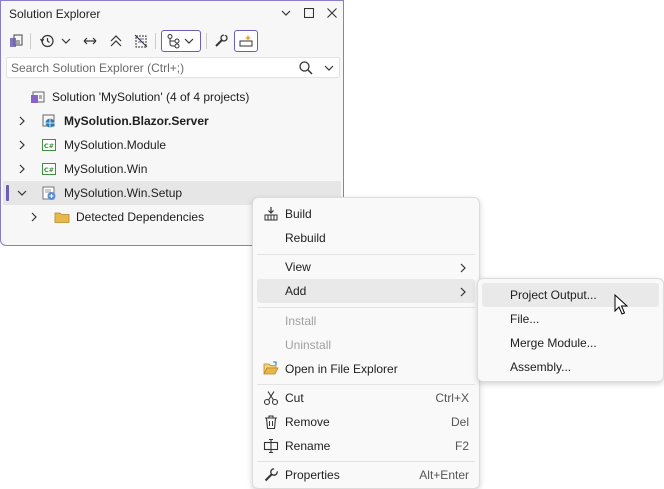 The image size is (664, 489). What do you see at coordinates (221, 41) in the screenshot?
I see `properties-wrench-icon` at bounding box center [221, 41].